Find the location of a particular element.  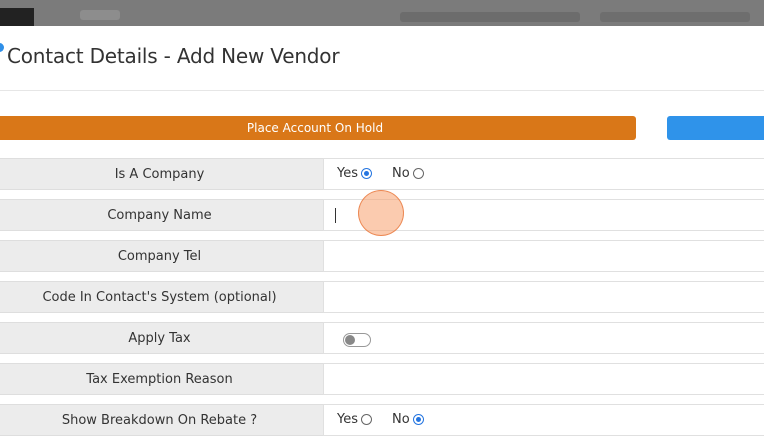

dialog-title: Contact Details - Add New Vendor is located at coordinates (173, 56).